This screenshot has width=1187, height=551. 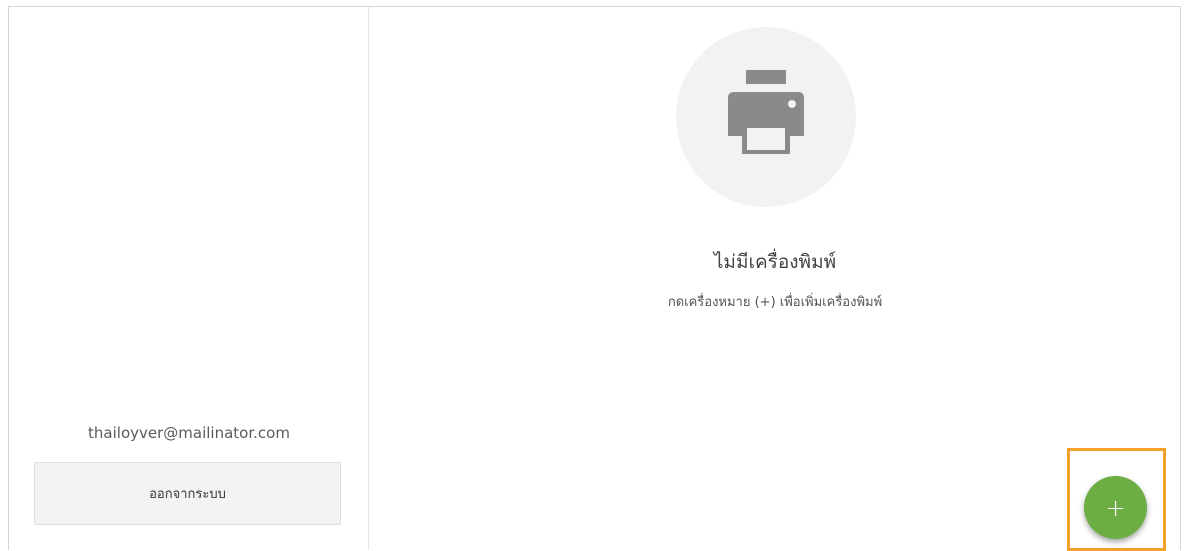 What do you see at coordinates (775, 262) in the screenshot?
I see `empty-state-title: ไม่มีเครื่องพิมพ์` at bounding box center [775, 262].